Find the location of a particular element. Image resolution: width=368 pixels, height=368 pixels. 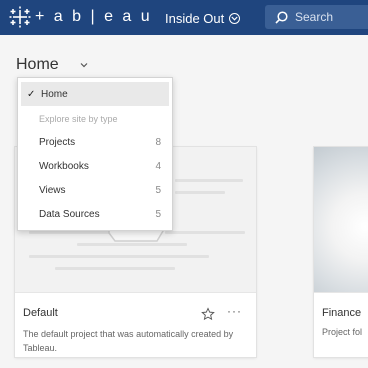

menu-item-projects: Projects 8 is located at coordinates (95, 142).